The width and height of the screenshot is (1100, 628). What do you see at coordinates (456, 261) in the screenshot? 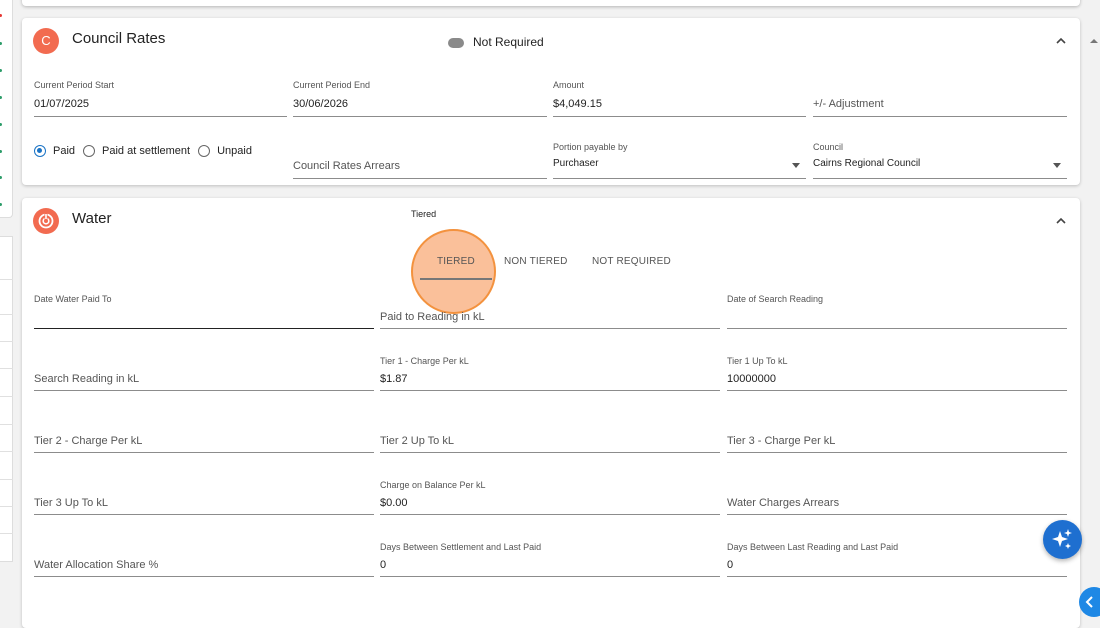
I see `tab-tiered: TIERED` at bounding box center [456, 261].